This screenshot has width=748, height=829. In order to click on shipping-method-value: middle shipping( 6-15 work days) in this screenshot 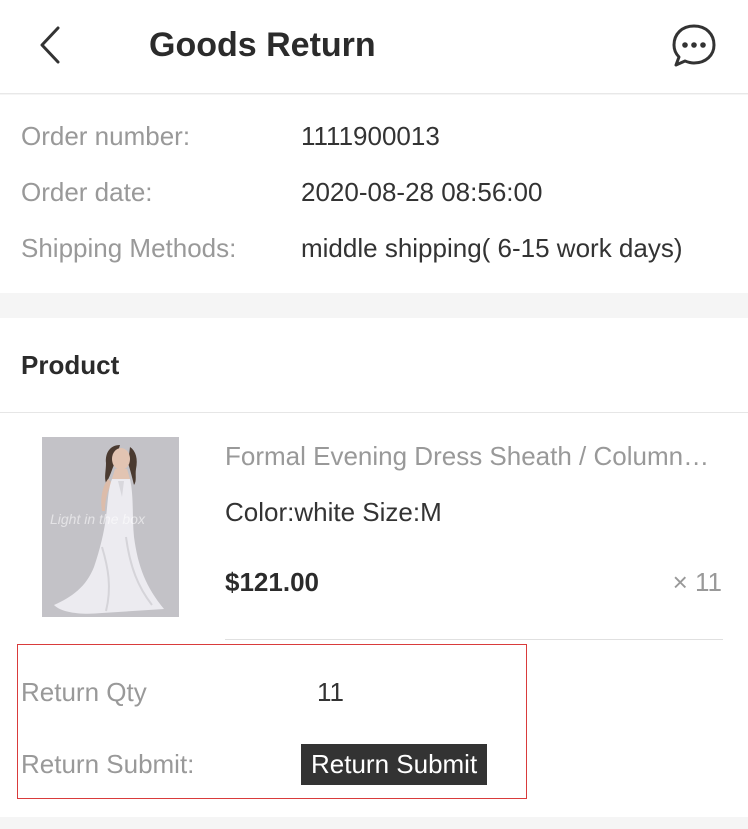, I will do `click(492, 248)`.